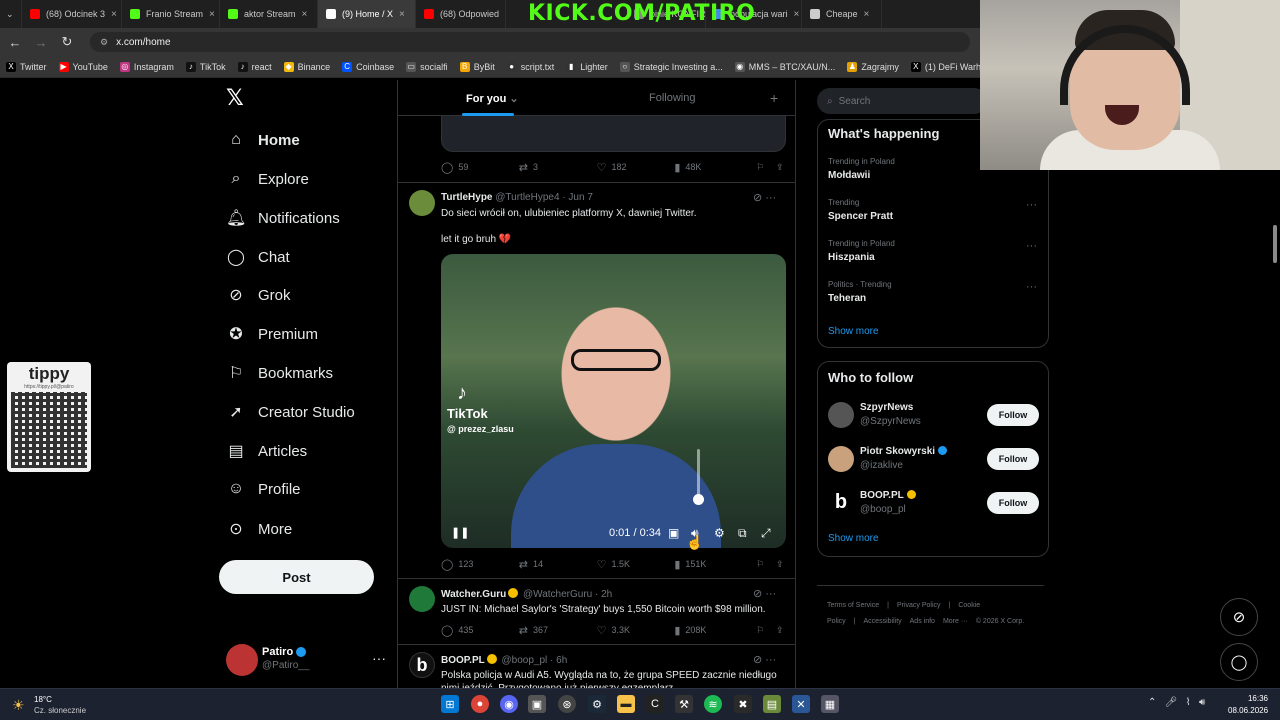 The image size is (1280, 720). I want to click on back-icon: ←, so click(15, 42).